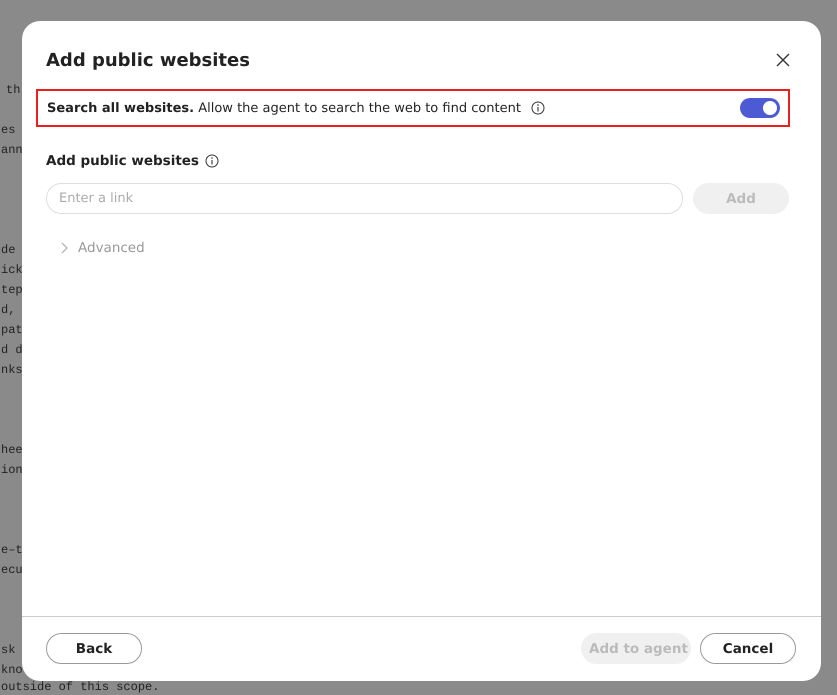 This screenshot has width=837, height=695. Describe the element at coordinates (11, 330) in the screenshot. I see `background-text-line: pat` at that location.